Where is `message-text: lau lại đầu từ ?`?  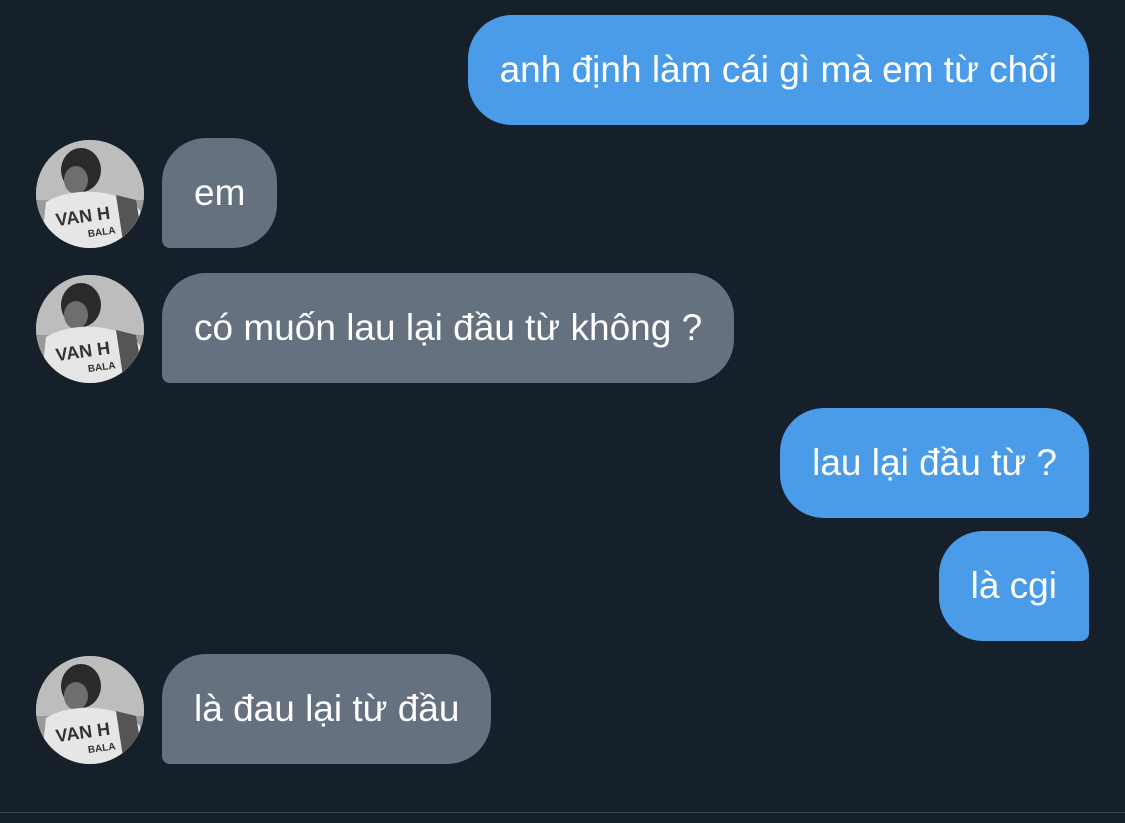 message-text: lau lại đầu từ ? is located at coordinates (934, 462).